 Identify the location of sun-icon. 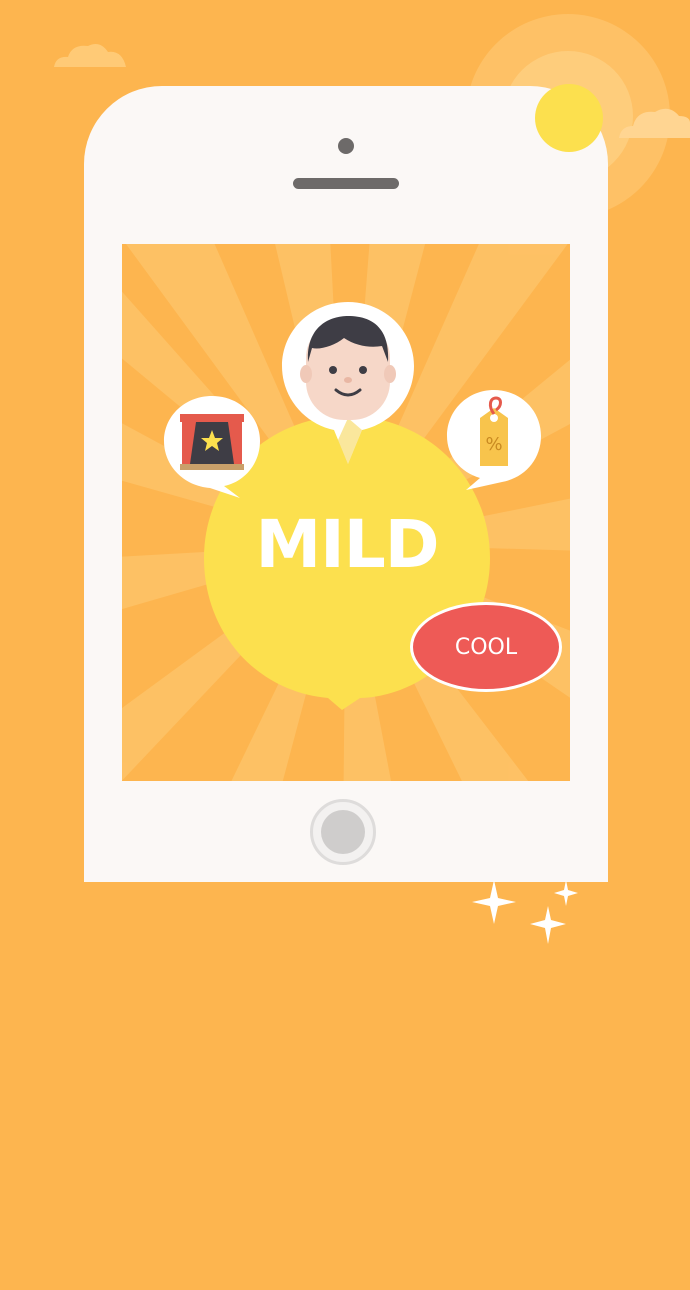
(569, 118).